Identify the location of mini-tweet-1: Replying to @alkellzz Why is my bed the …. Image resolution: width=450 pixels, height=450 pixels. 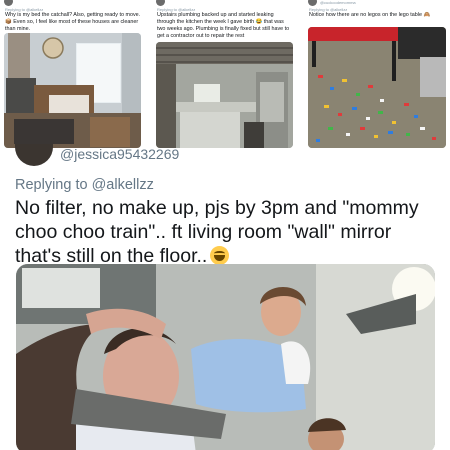
(72, 75).